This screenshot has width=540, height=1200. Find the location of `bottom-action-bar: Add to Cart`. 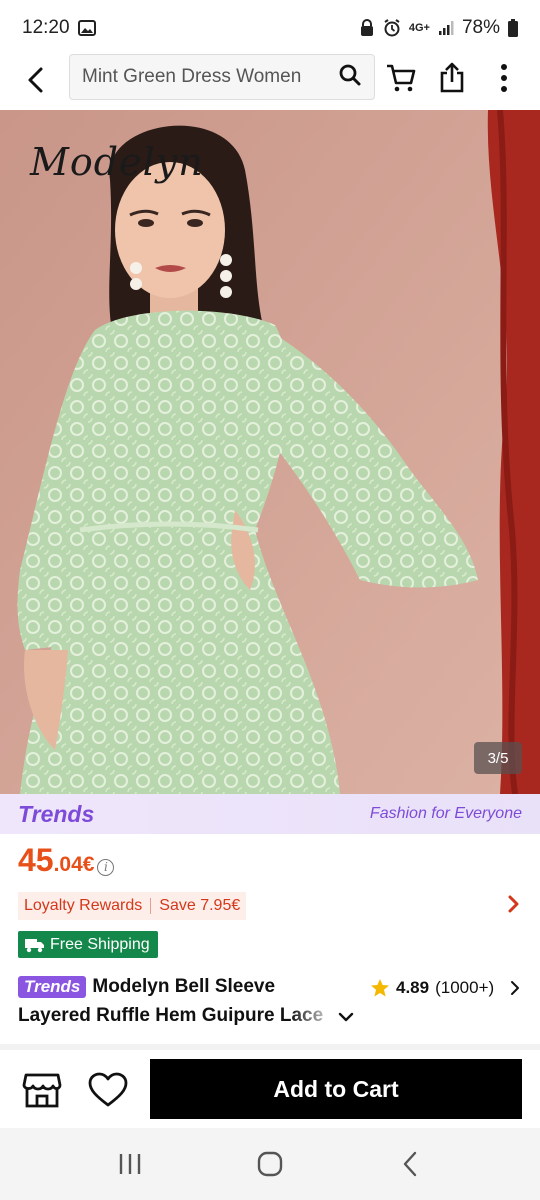

bottom-action-bar: Add to Cart is located at coordinates (270, 1089).